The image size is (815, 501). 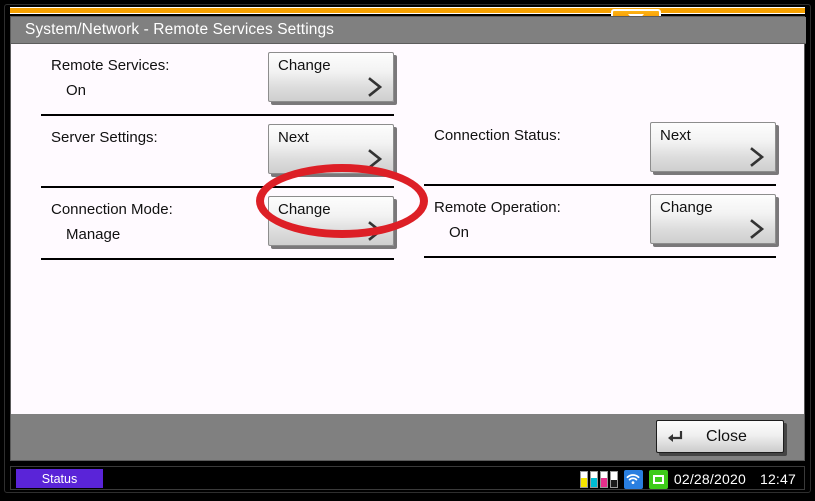 I want to click on remote-services-change-button: Change, so click(x=331, y=77).